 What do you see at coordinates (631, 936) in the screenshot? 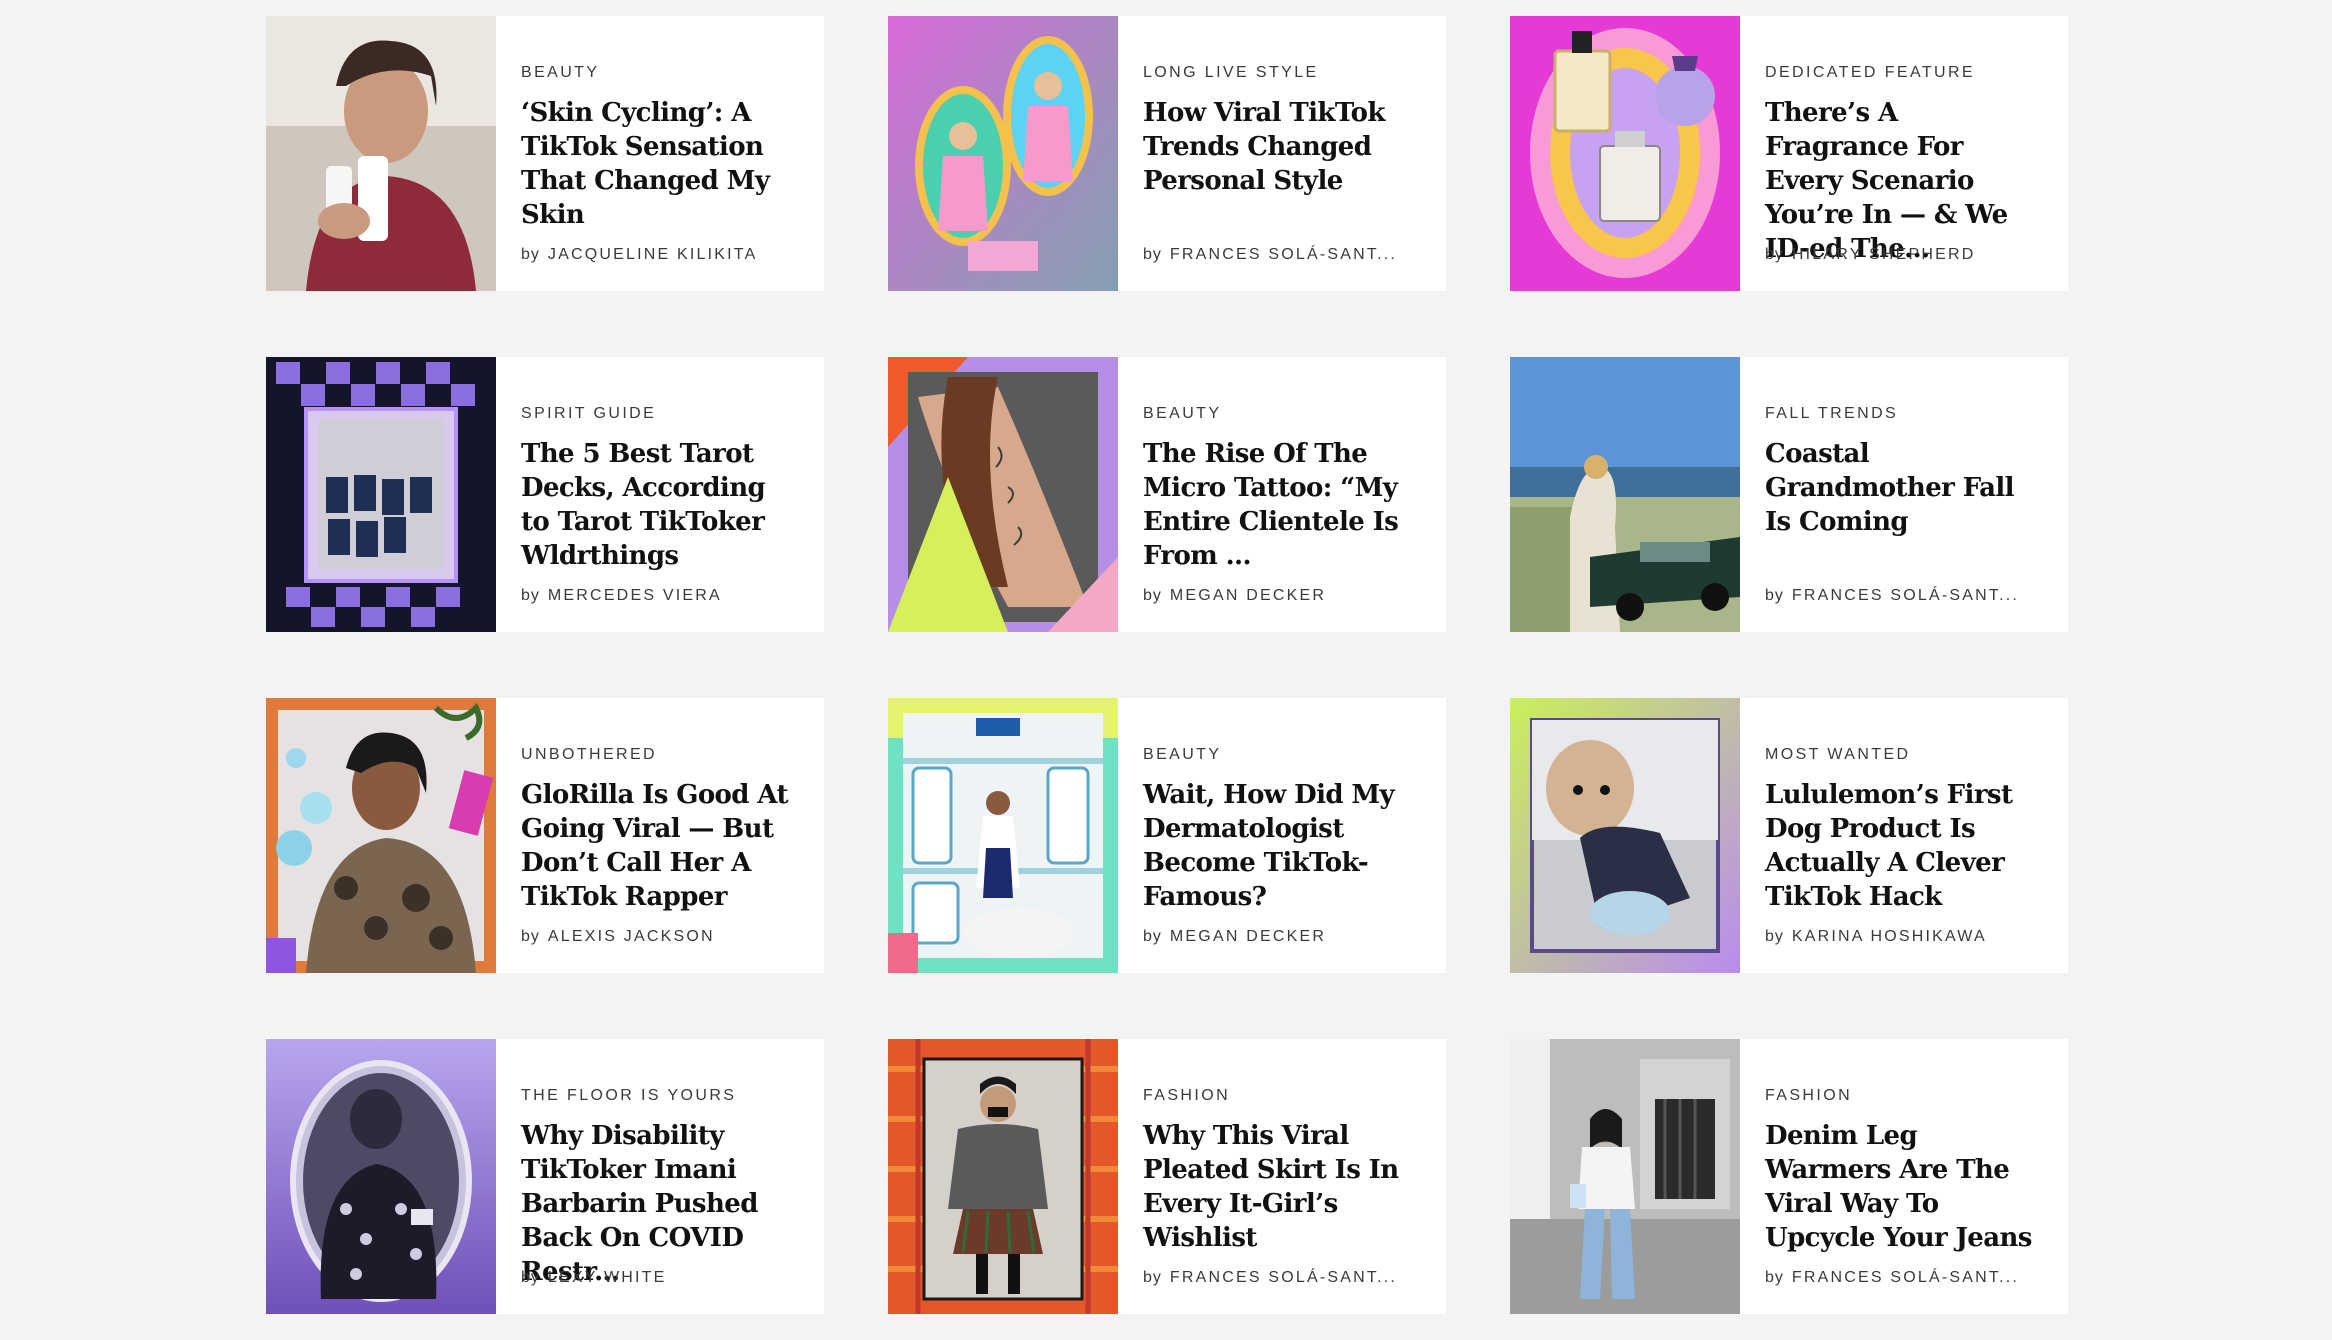
I see `author-name: ALEXIS JACKSON` at bounding box center [631, 936].